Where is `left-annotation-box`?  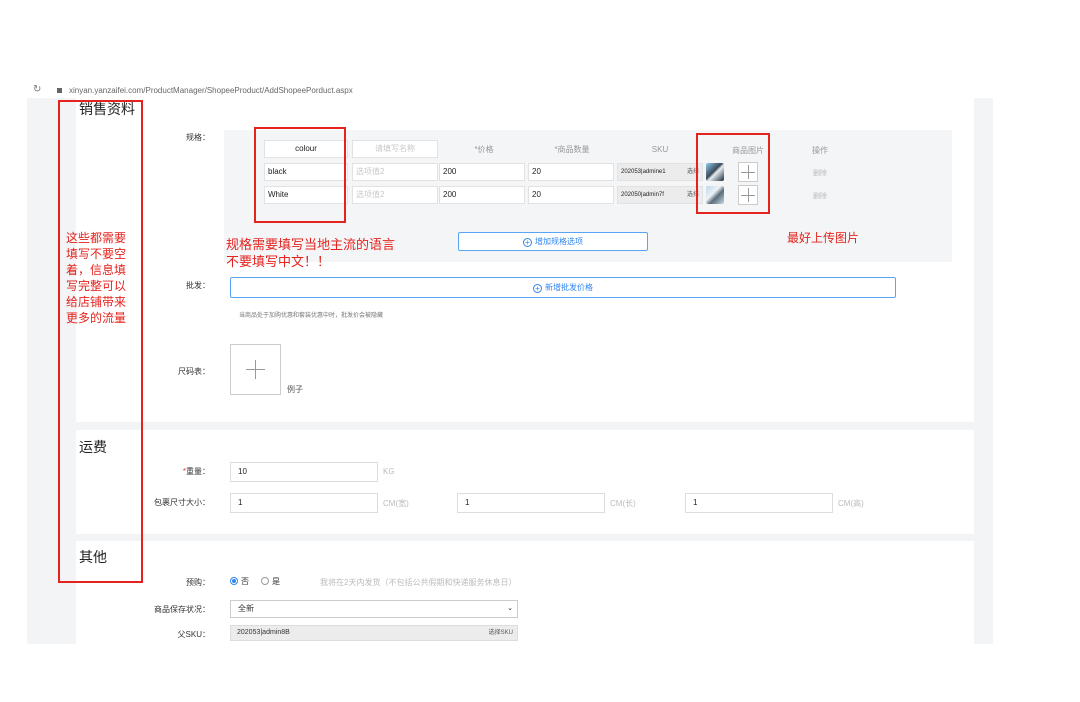 left-annotation-box is located at coordinates (100, 341).